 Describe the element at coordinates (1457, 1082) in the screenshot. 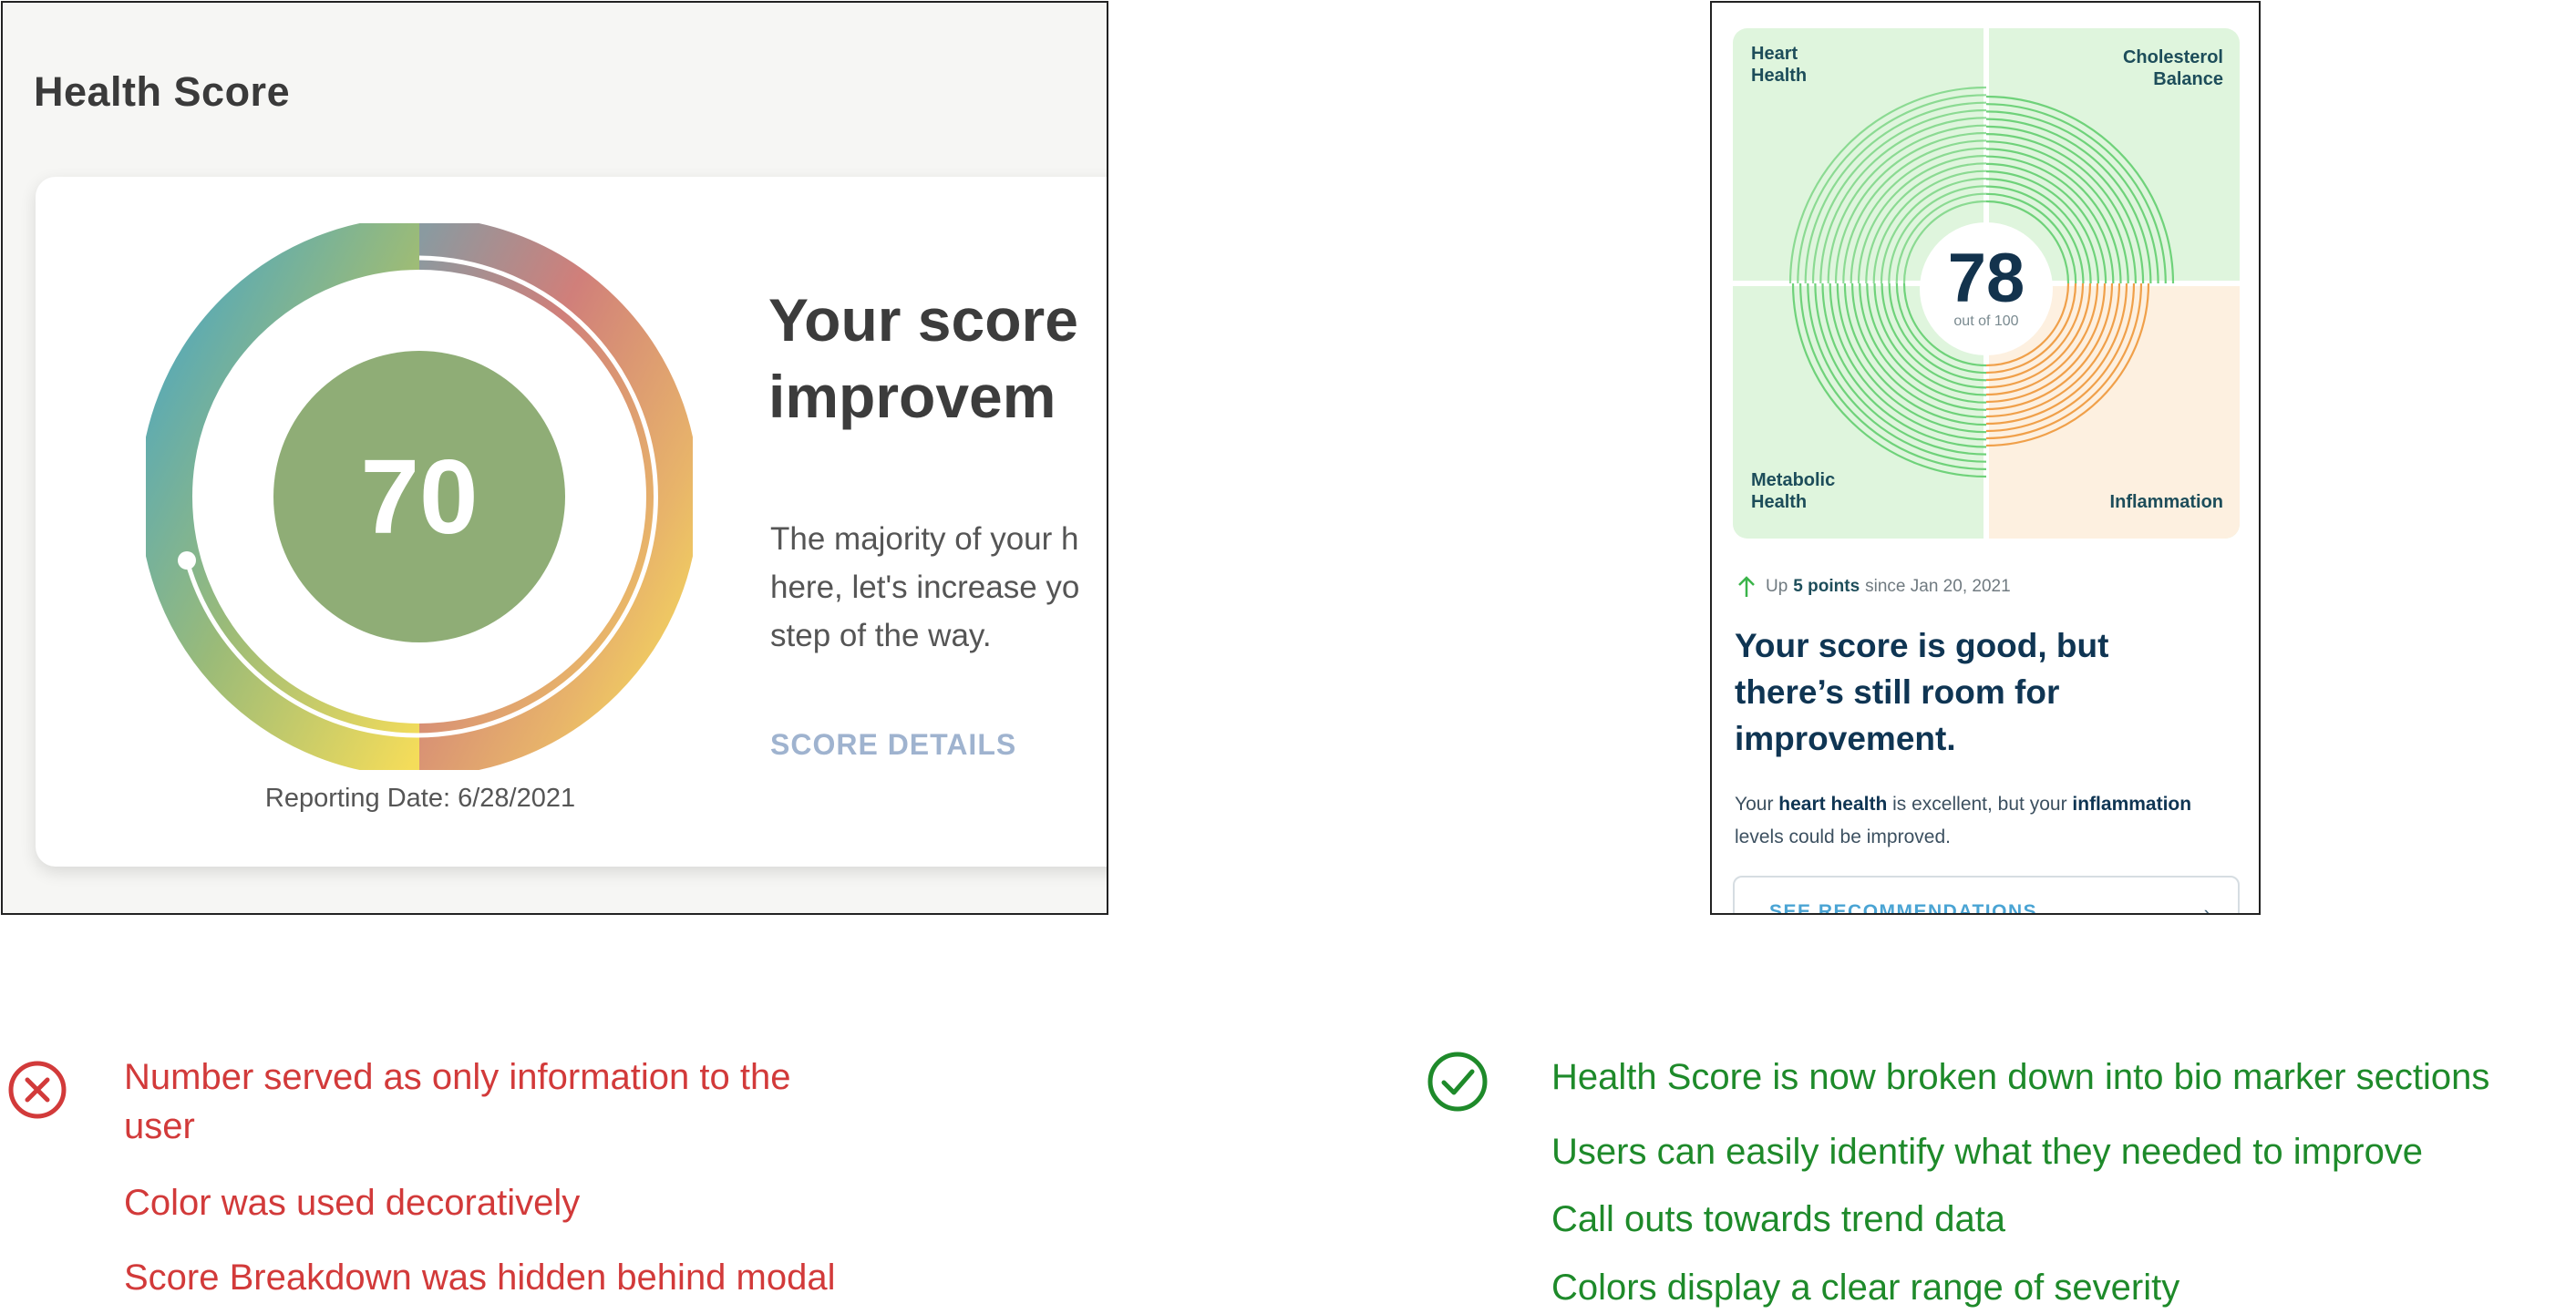

I see `check-circle-icon` at that location.